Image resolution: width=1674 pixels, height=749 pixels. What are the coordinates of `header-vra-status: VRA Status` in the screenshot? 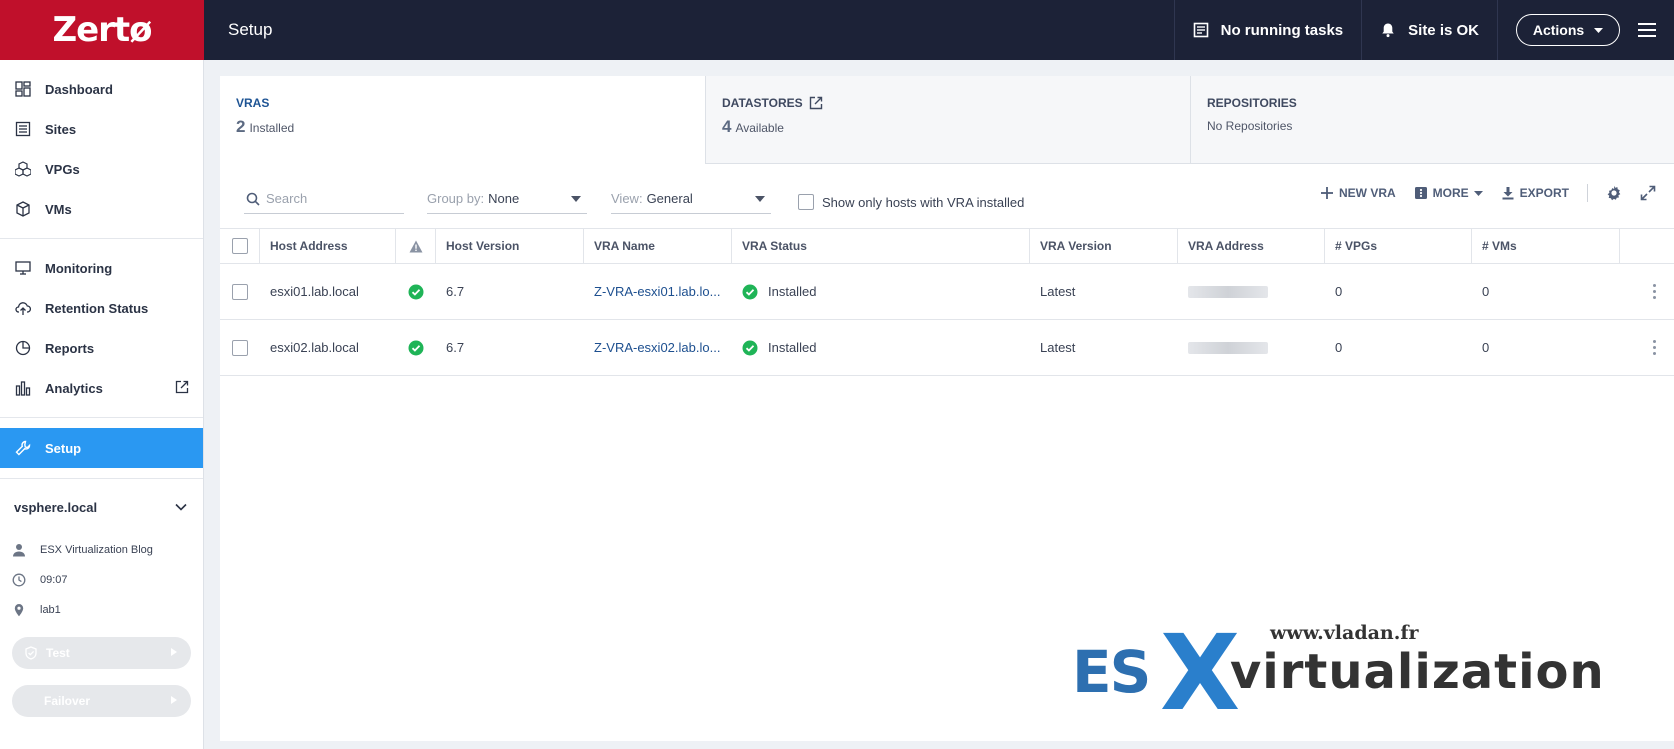 It's located at (881, 246).